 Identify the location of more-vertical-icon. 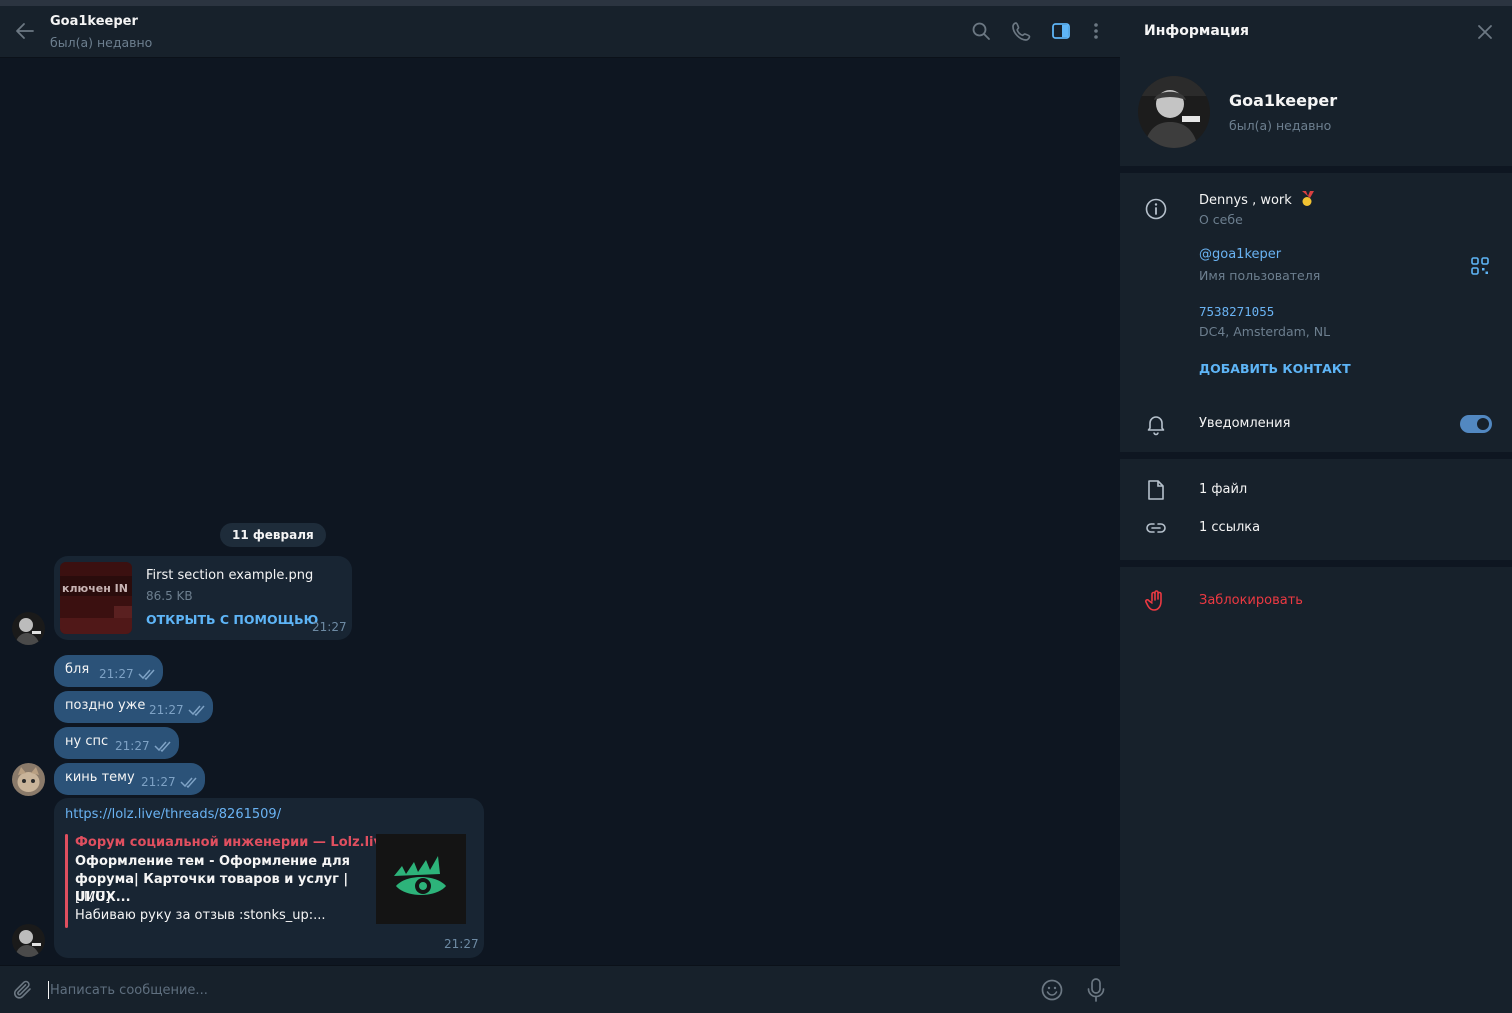
(1096, 31).